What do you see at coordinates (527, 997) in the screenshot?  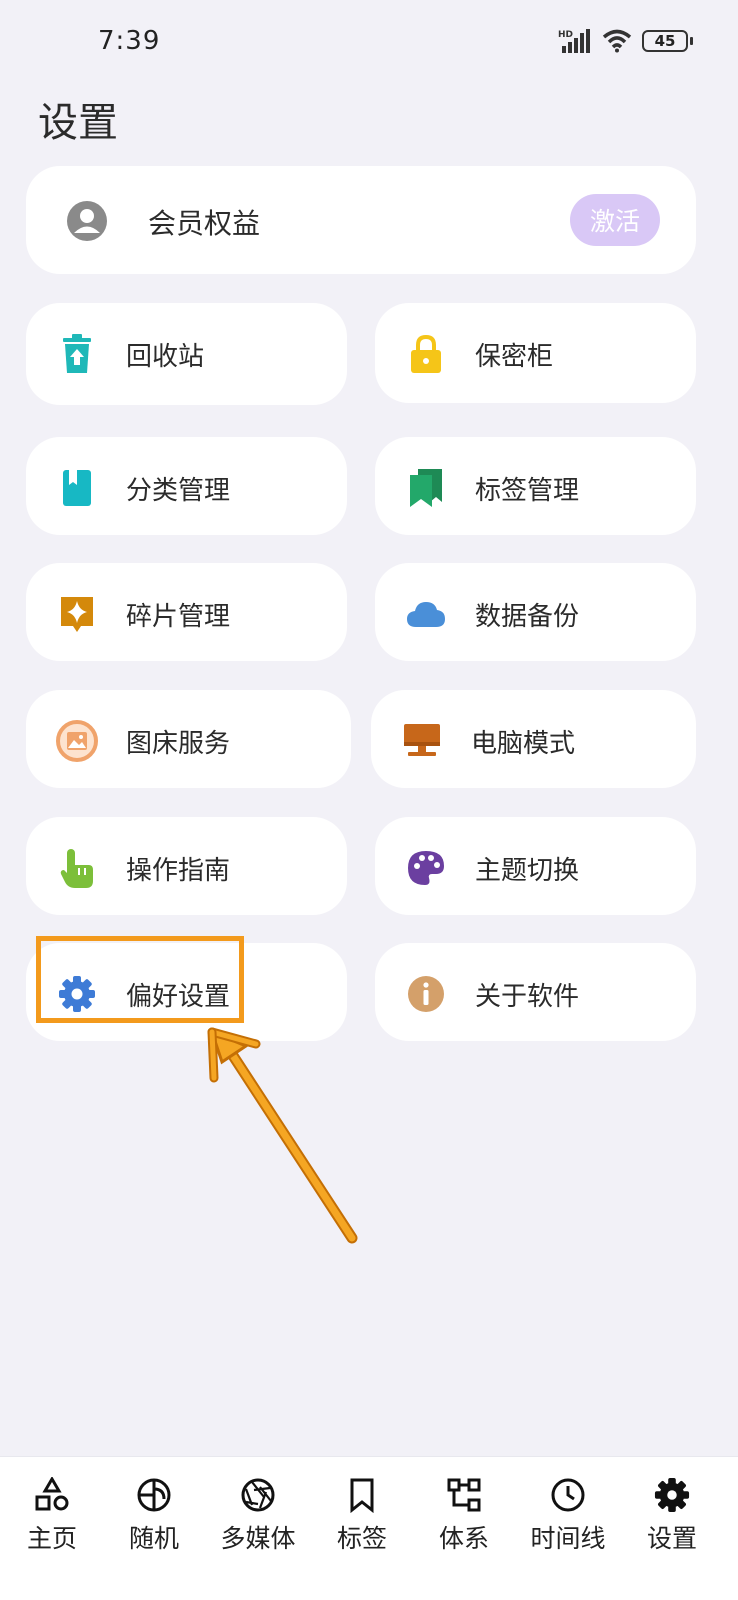 I see `about-label: 关于软件` at bounding box center [527, 997].